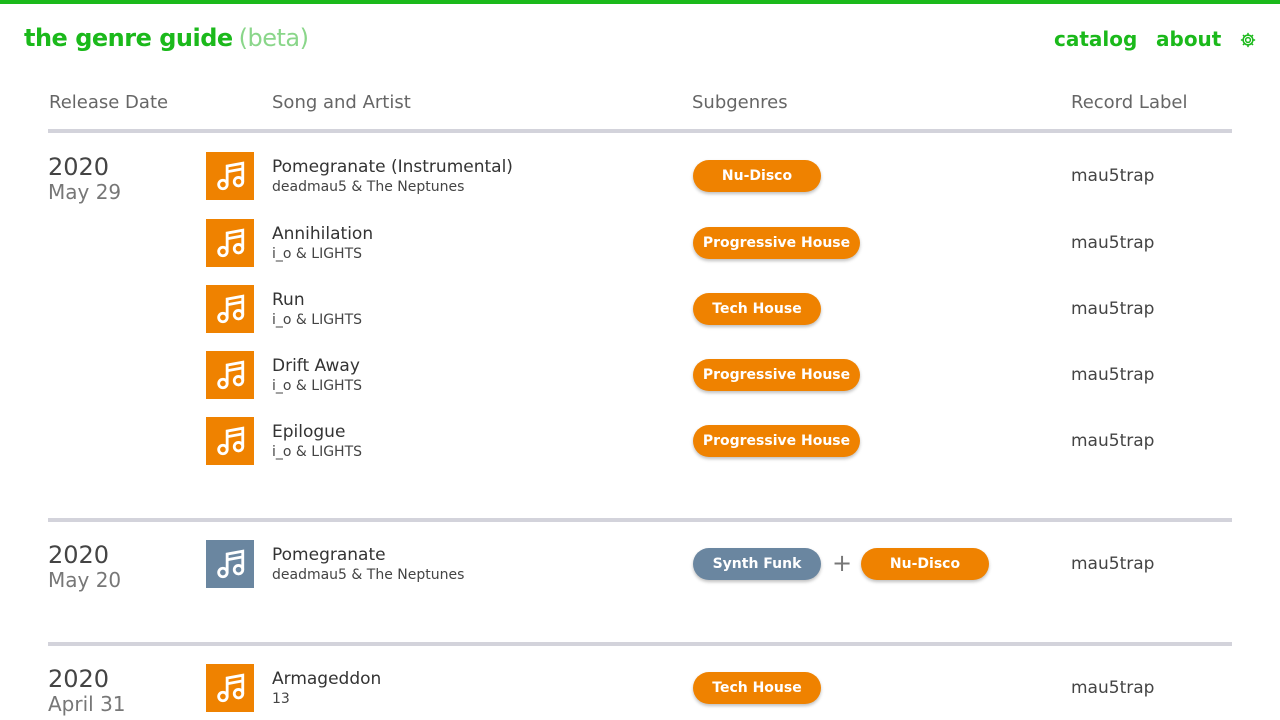  Describe the element at coordinates (128, 38) in the screenshot. I see `brand-name: the genre guide` at that location.